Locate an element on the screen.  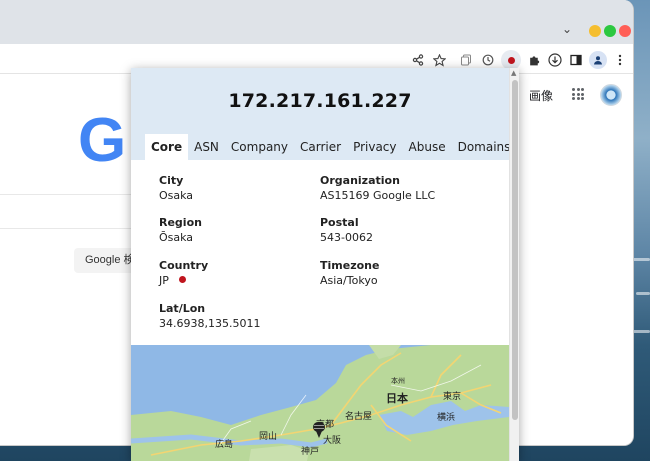
record-dot is located at coordinates (511, 60).